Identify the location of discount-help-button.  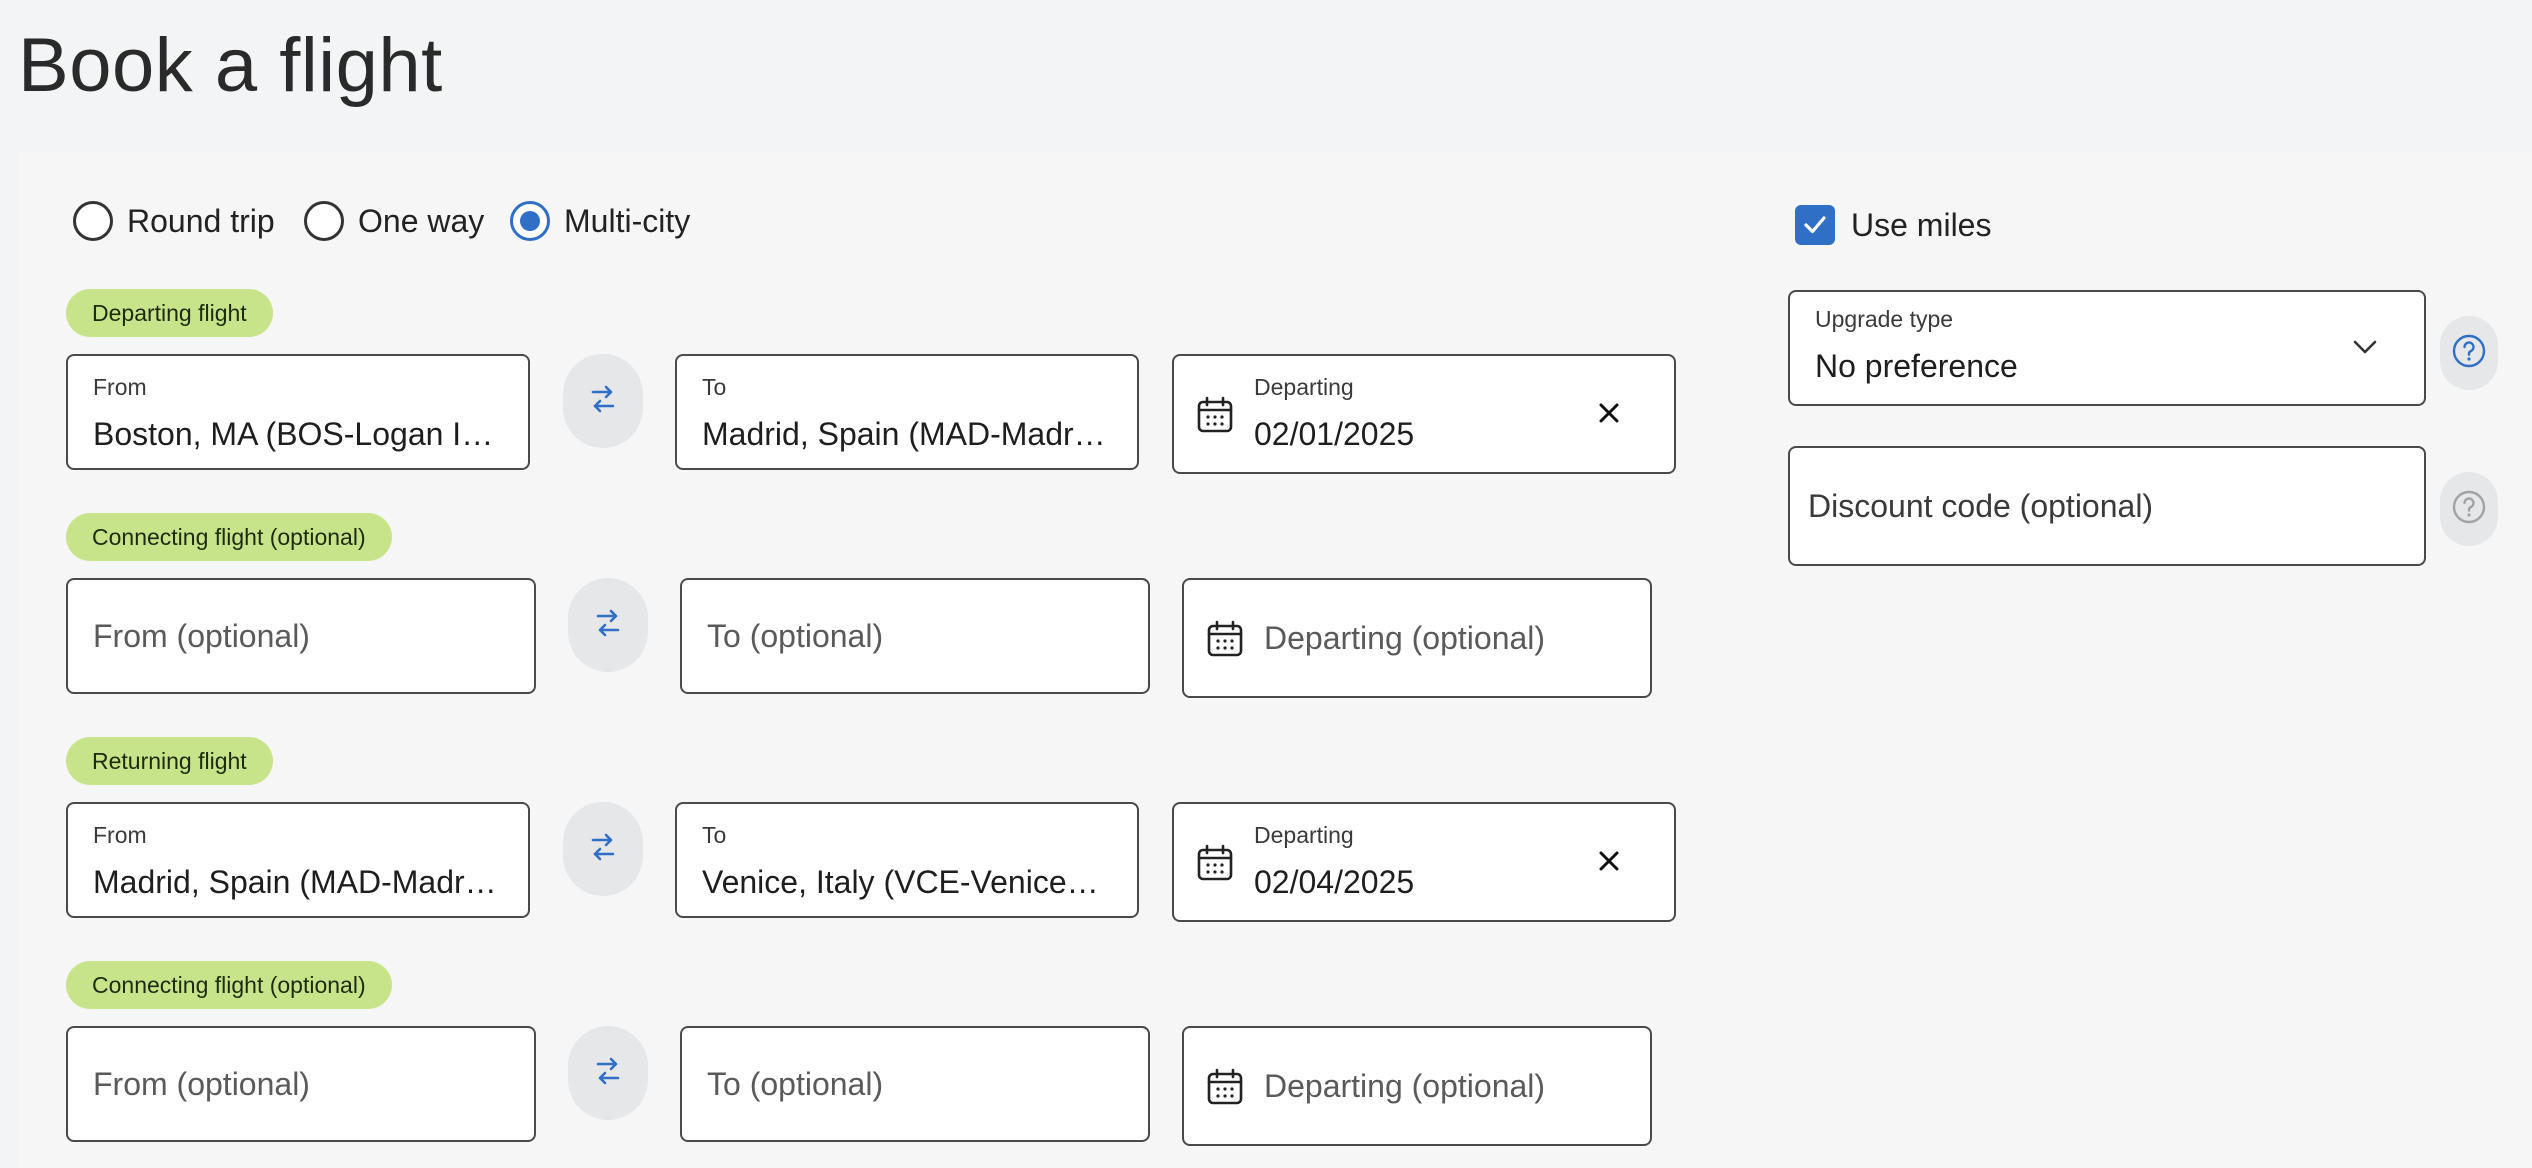
(2469, 509).